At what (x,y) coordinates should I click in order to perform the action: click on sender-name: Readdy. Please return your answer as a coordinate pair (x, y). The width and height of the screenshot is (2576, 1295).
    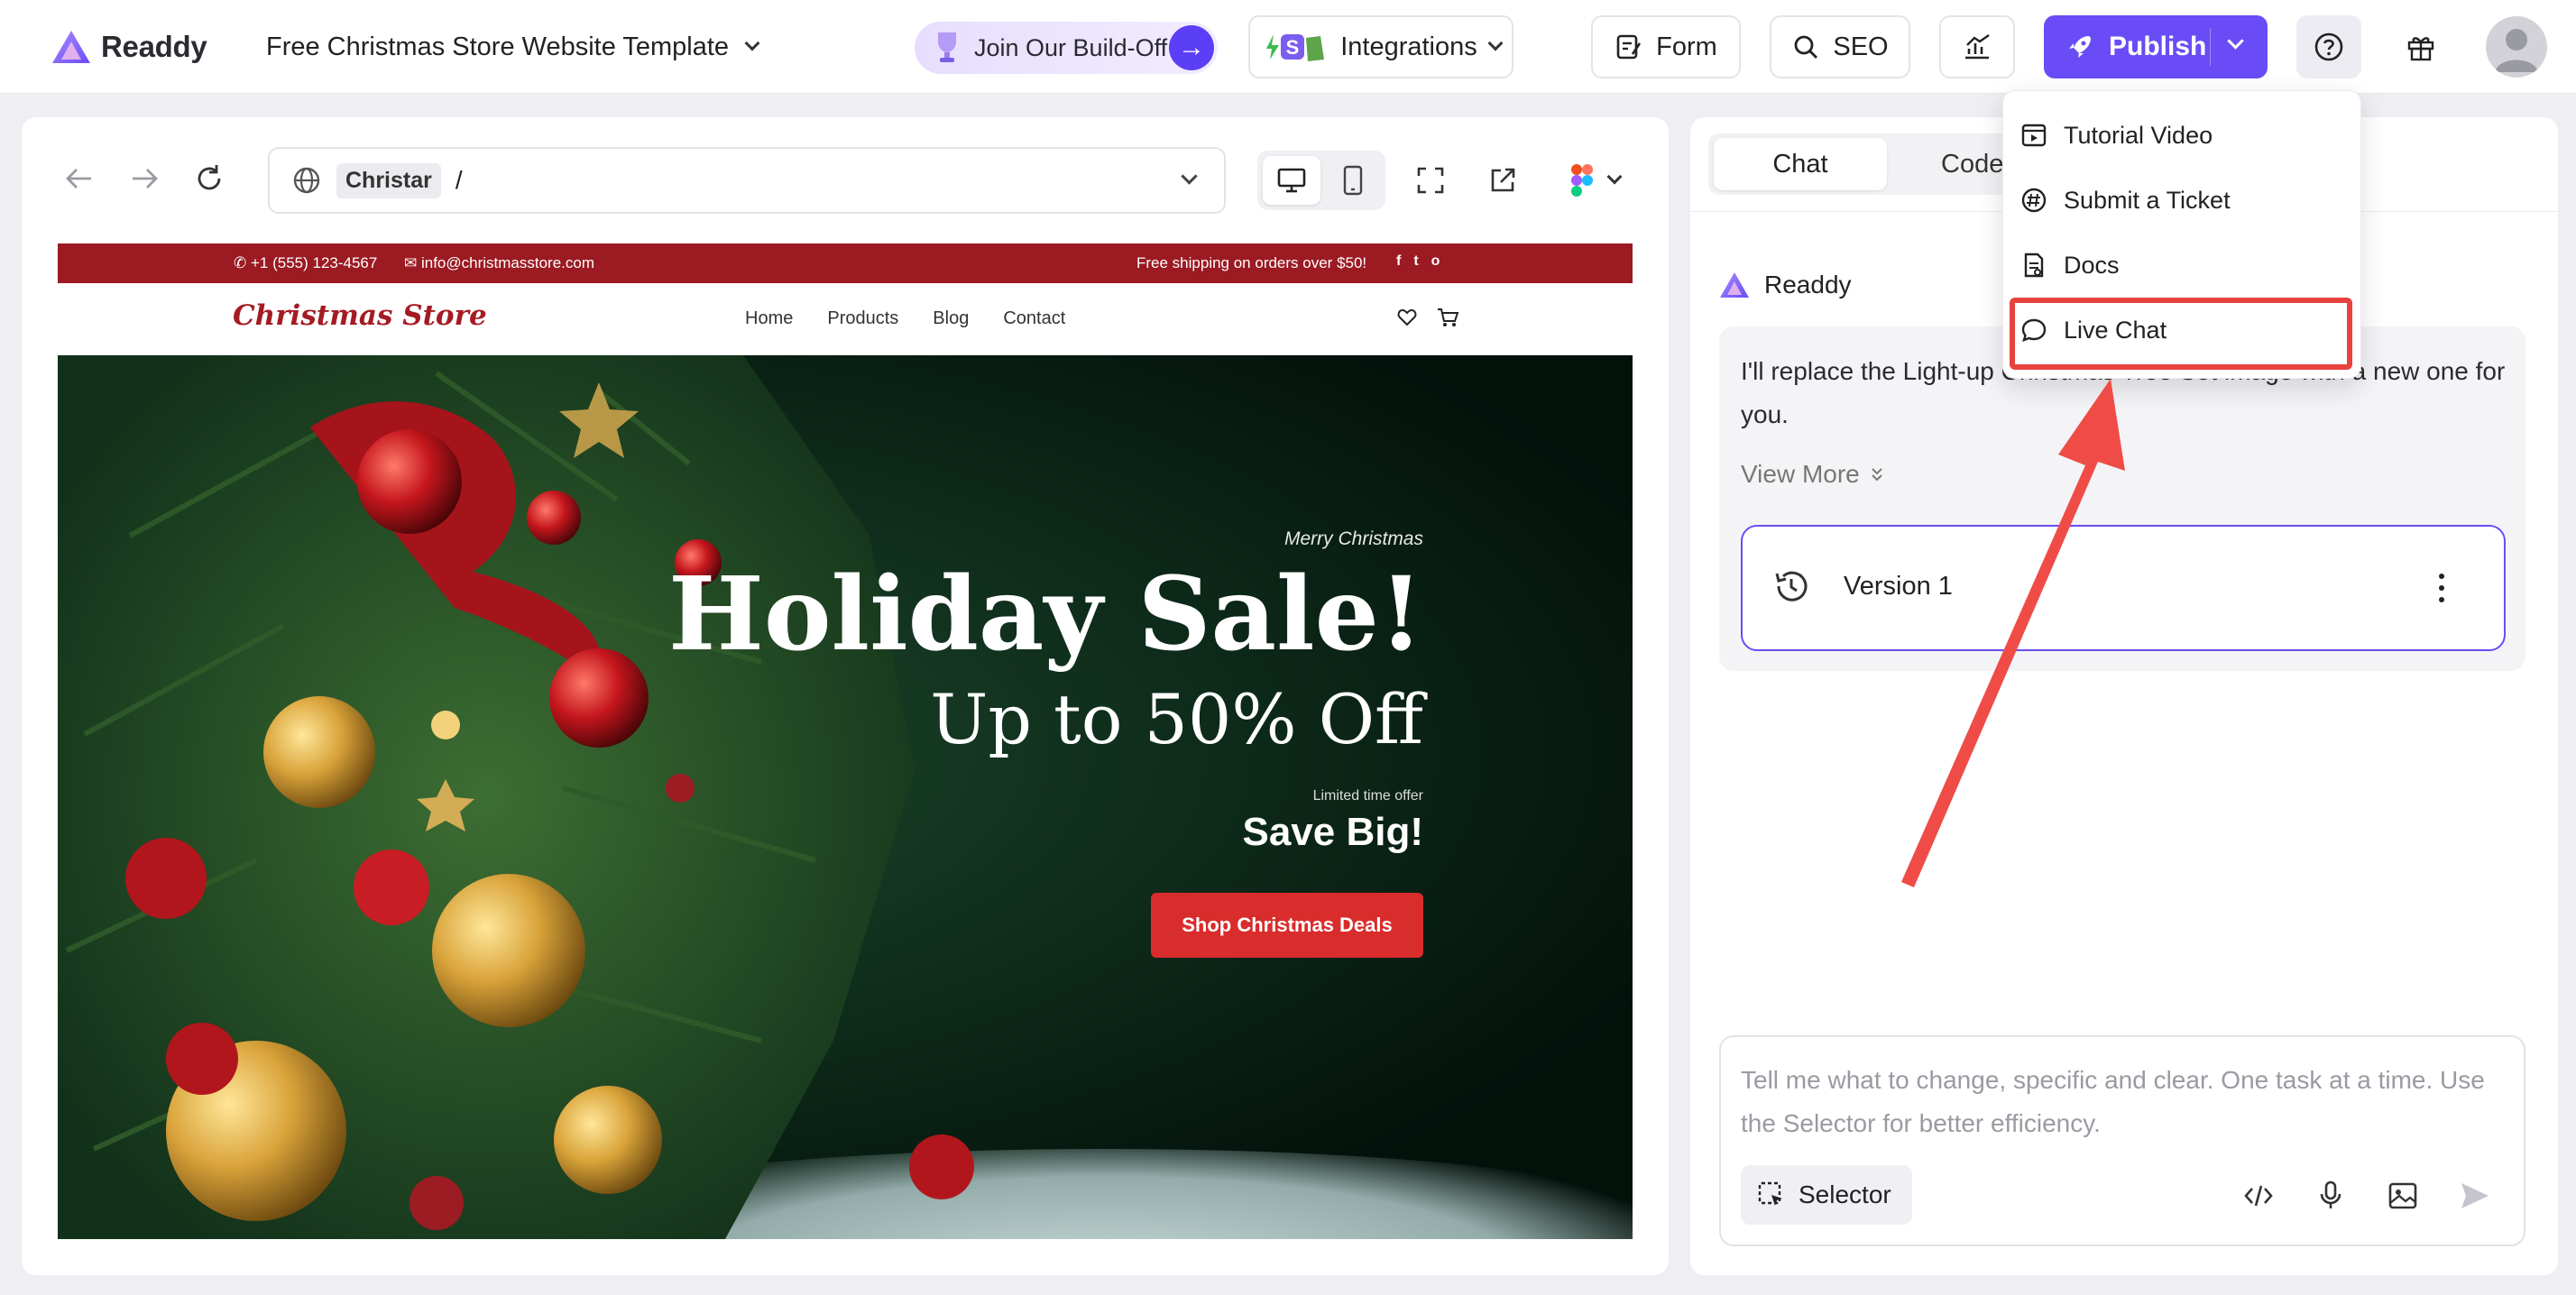
    Looking at the image, I should click on (1808, 284).